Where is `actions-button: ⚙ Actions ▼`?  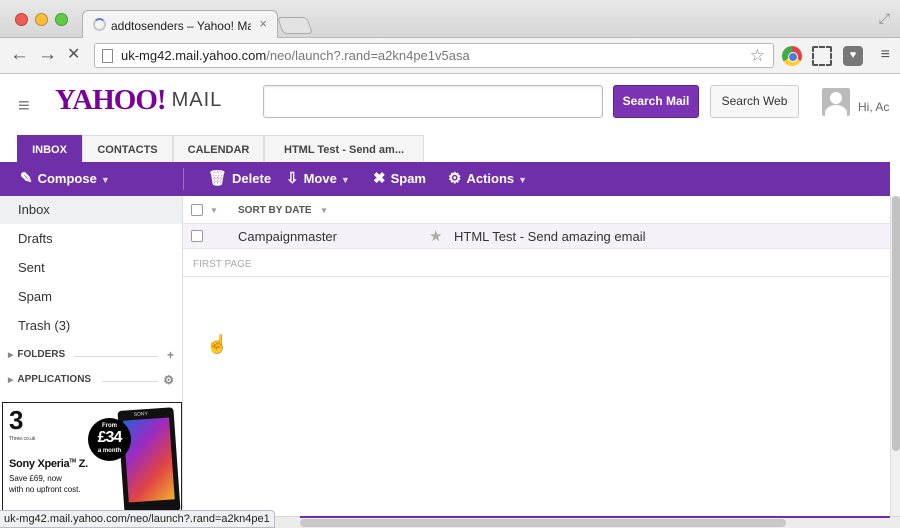
actions-button: ⚙ Actions ▼ is located at coordinates (487, 179).